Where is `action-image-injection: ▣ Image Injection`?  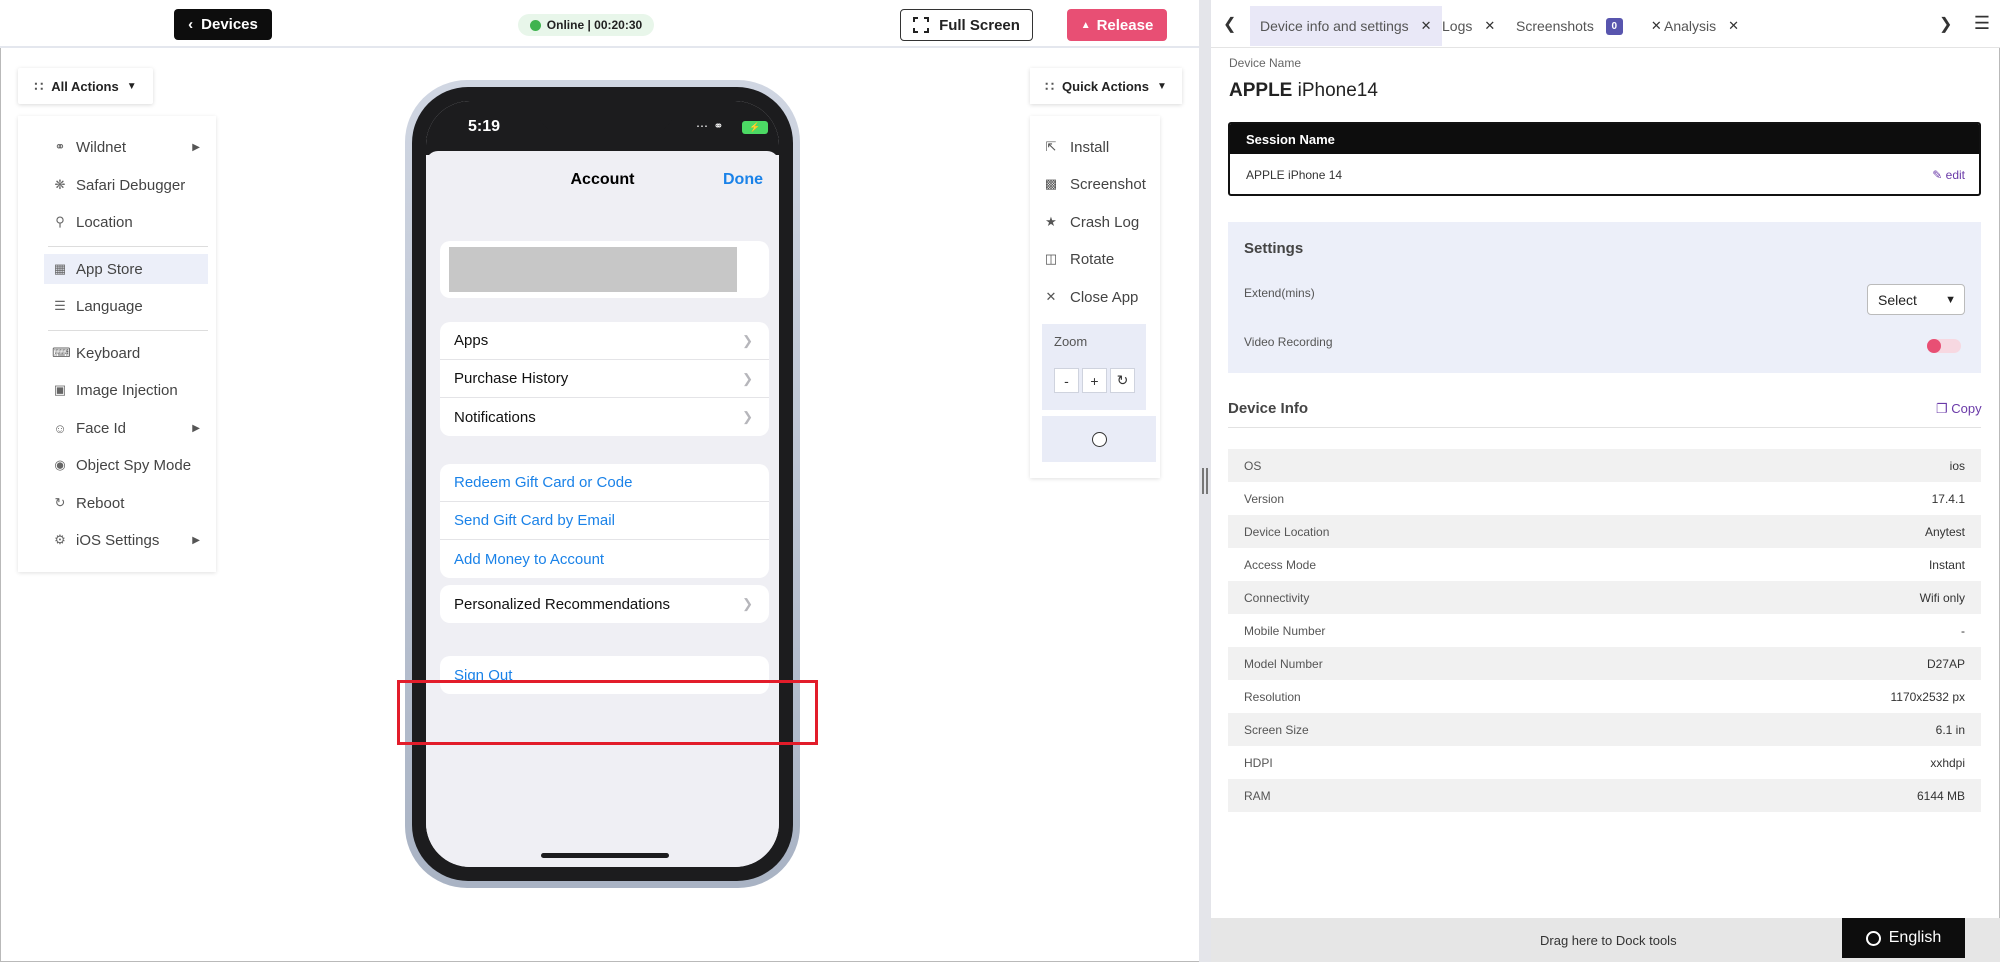 action-image-injection: ▣ Image Injection is located at coordinates (126, 390).